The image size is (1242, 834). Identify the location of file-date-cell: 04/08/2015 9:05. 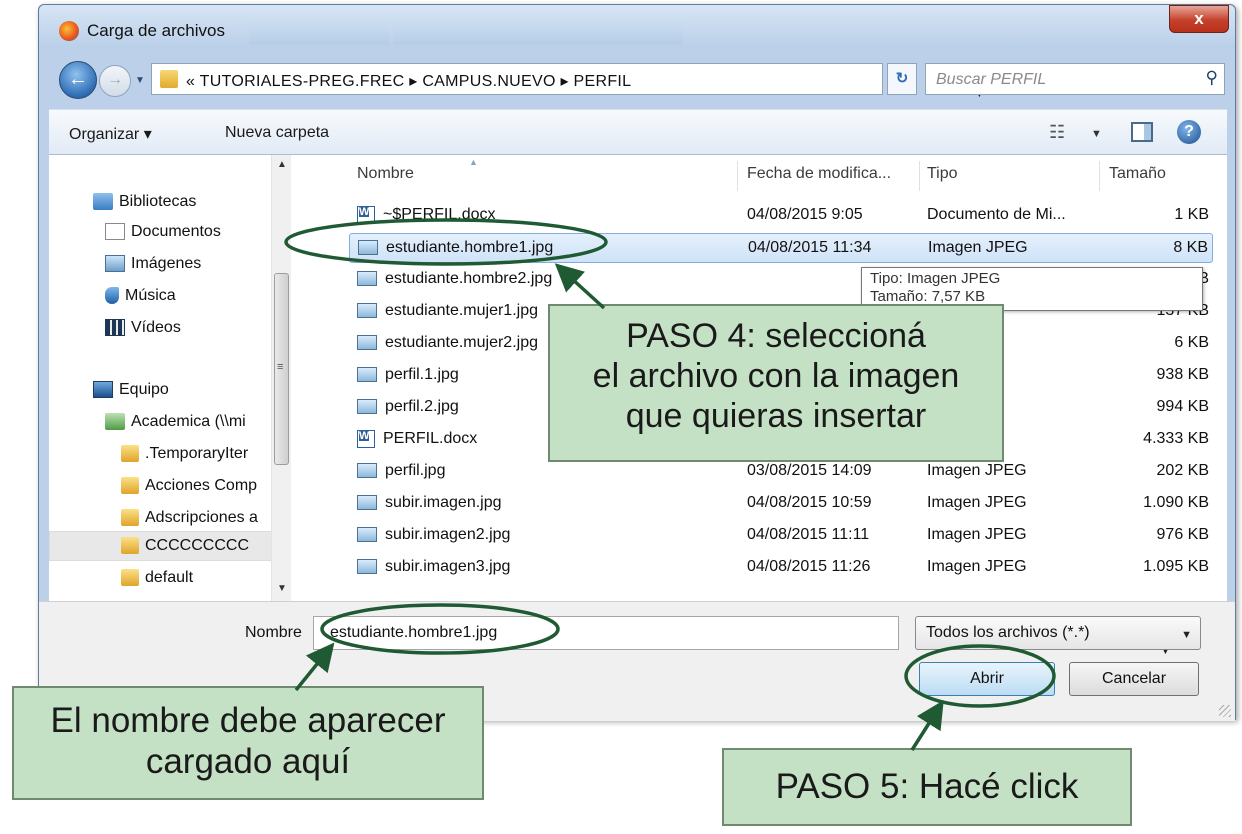
(805, 214).